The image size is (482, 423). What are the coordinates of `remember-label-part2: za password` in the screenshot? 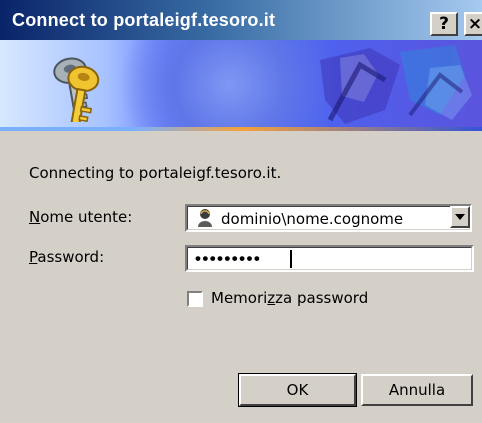 It's located at (322, 298).